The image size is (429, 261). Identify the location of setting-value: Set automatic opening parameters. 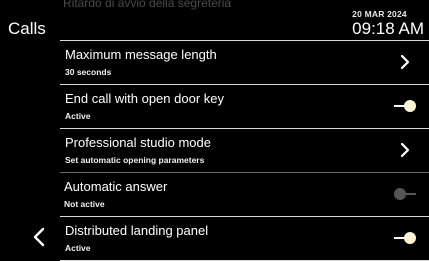
(135, 160).